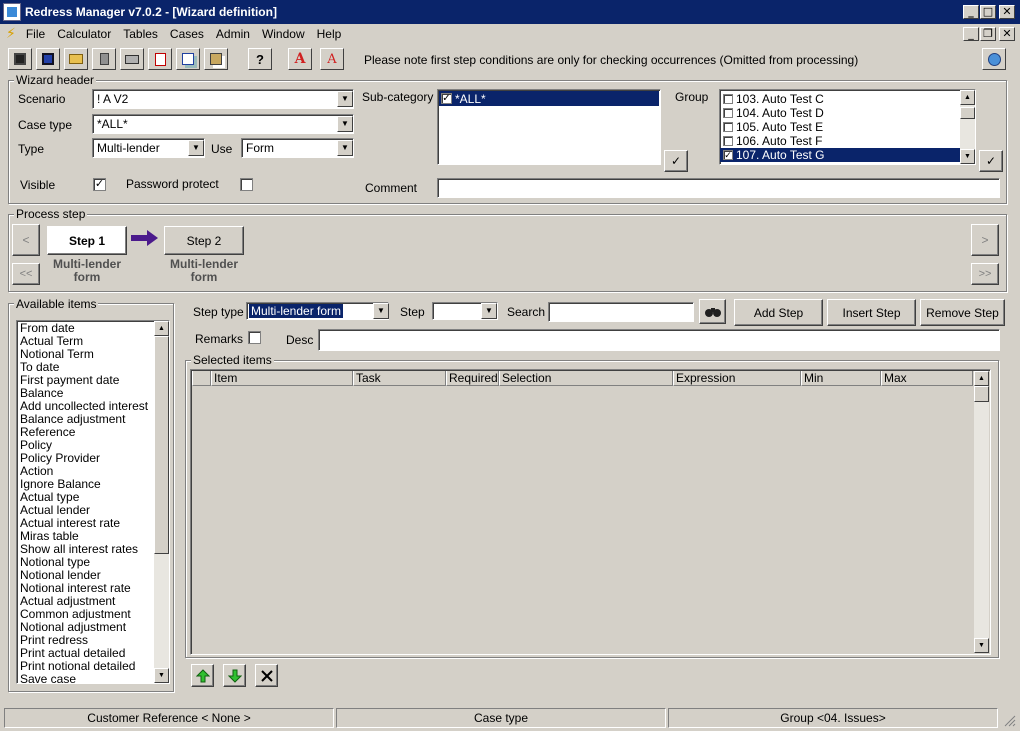 The width and height of the screenshot is (1020, 731). What do you see at coordinates (526, 312) in the screenshot?
I see `search-label: Search` at bounding box center [526, 312].